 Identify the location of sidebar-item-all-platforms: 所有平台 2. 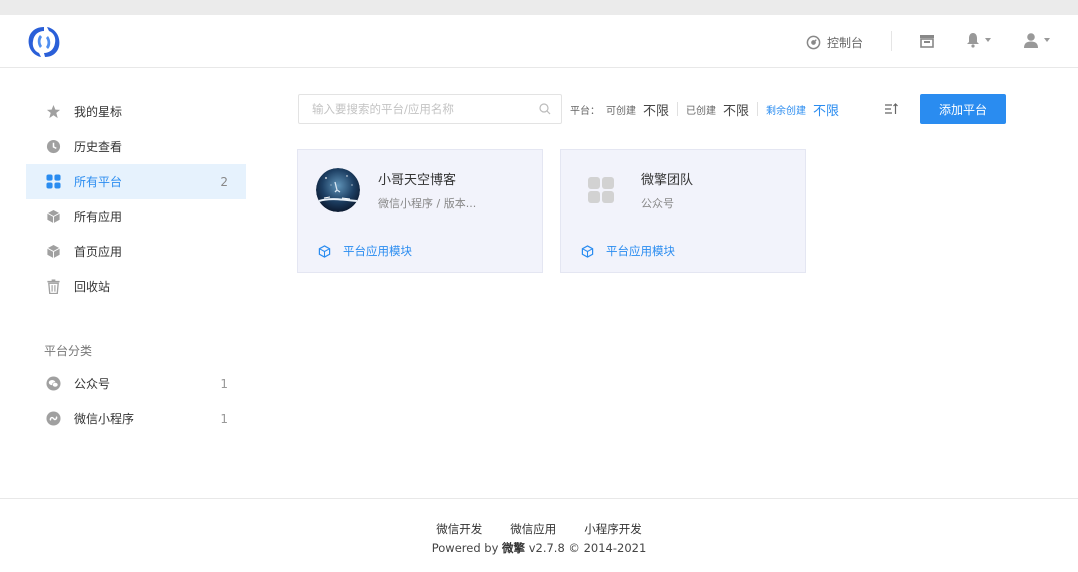
(136, 181).